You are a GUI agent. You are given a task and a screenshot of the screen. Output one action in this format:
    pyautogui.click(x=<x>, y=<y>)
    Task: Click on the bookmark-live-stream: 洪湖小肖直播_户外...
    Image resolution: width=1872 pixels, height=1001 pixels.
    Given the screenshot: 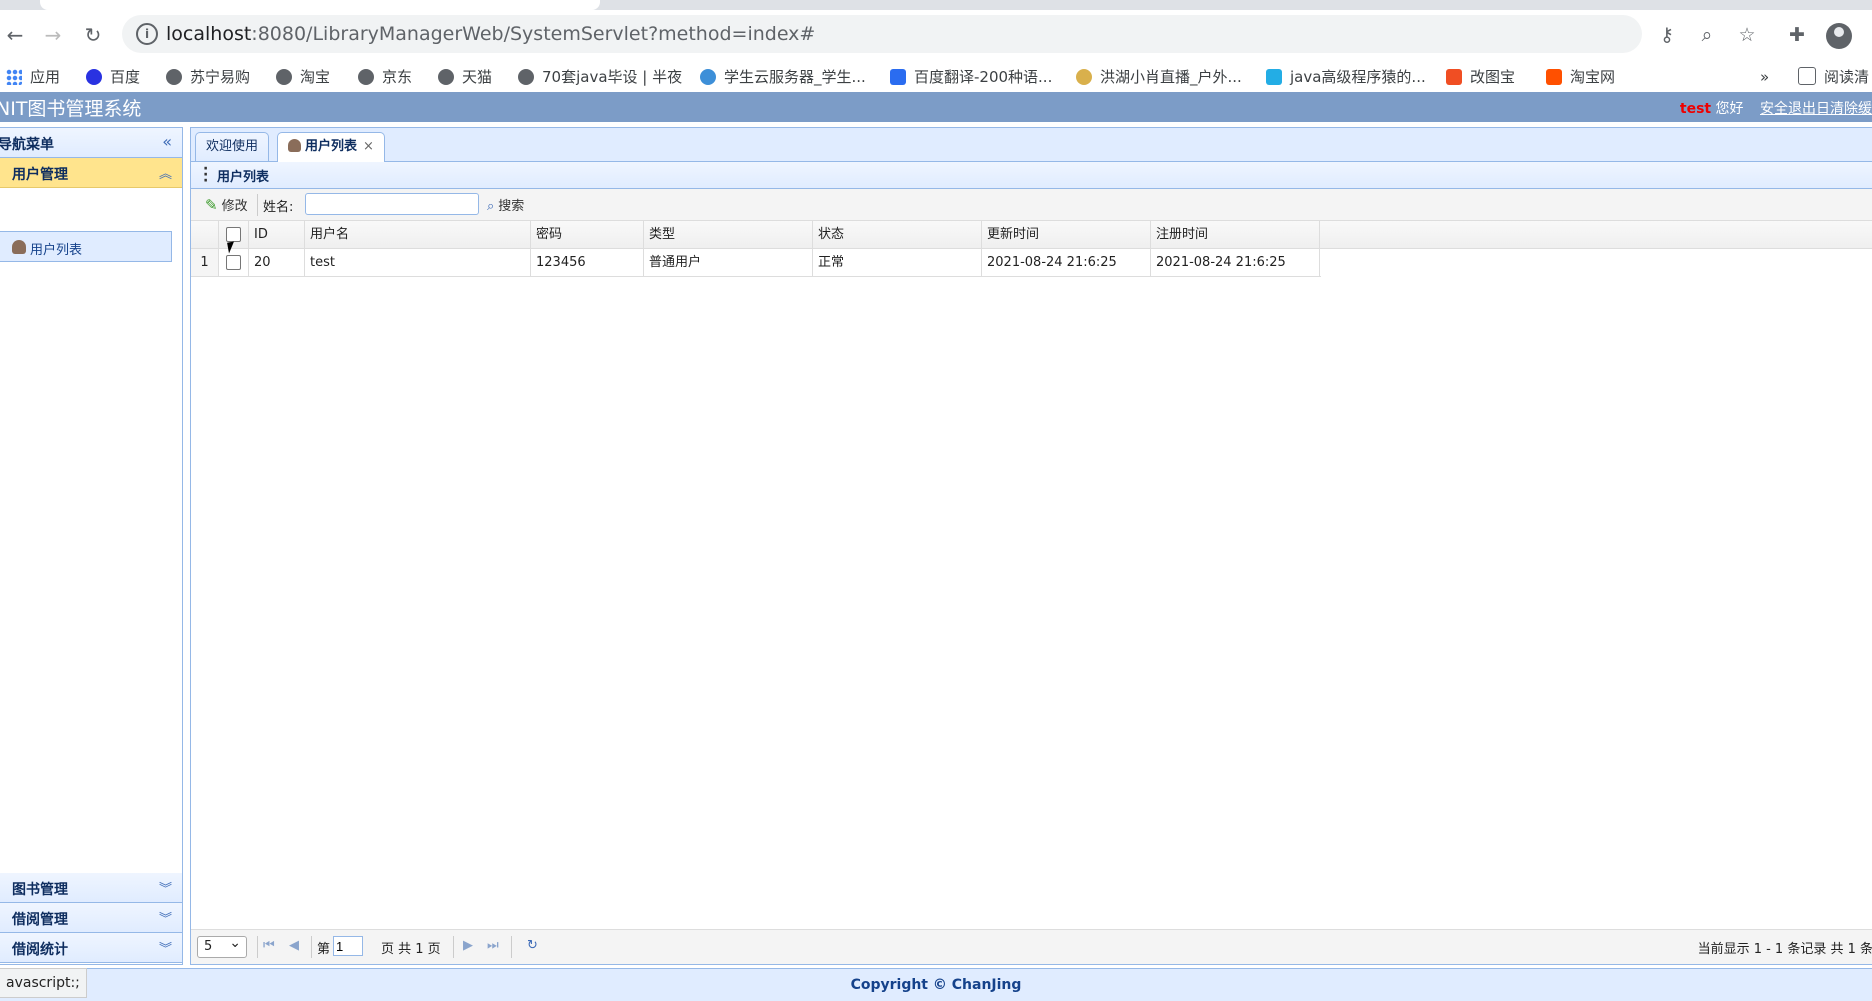 What is the action you would take?
    pyautogui.click(x=1159, y=77)
    